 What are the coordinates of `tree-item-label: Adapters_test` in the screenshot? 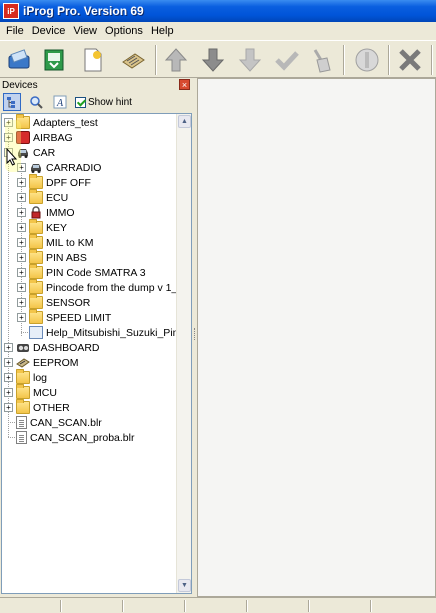 It's located at (65, 122).